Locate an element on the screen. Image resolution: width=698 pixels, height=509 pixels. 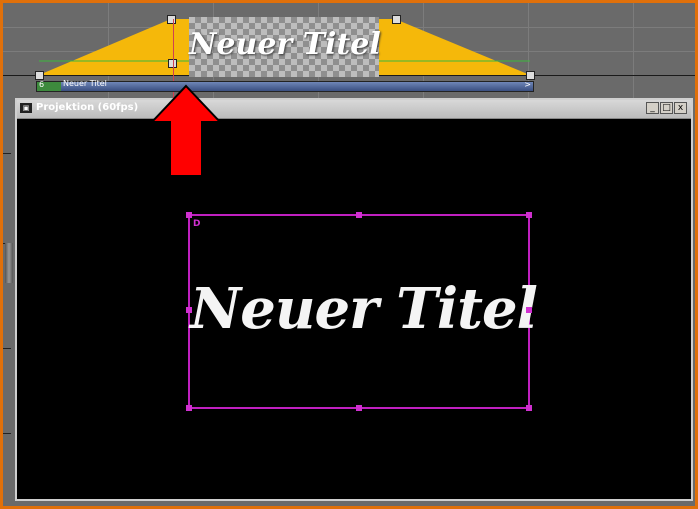
selection-label: D is located at coordinates (197, 224).